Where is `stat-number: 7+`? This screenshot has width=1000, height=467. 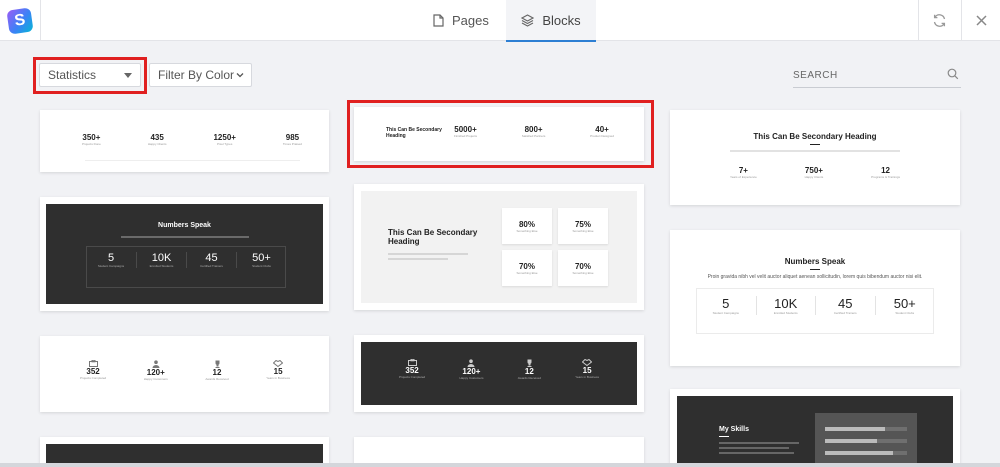 stat-number: 7+ is located at coordinates (743, 170).